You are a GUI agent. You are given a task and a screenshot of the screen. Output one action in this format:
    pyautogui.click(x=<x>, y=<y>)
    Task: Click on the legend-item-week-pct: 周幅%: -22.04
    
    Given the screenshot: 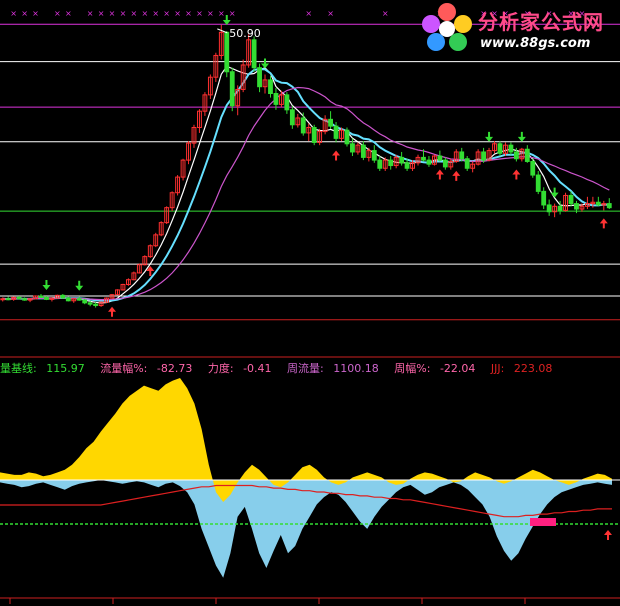 What is the action you would take?
    pyautogui.click(x=435, y=368)
    